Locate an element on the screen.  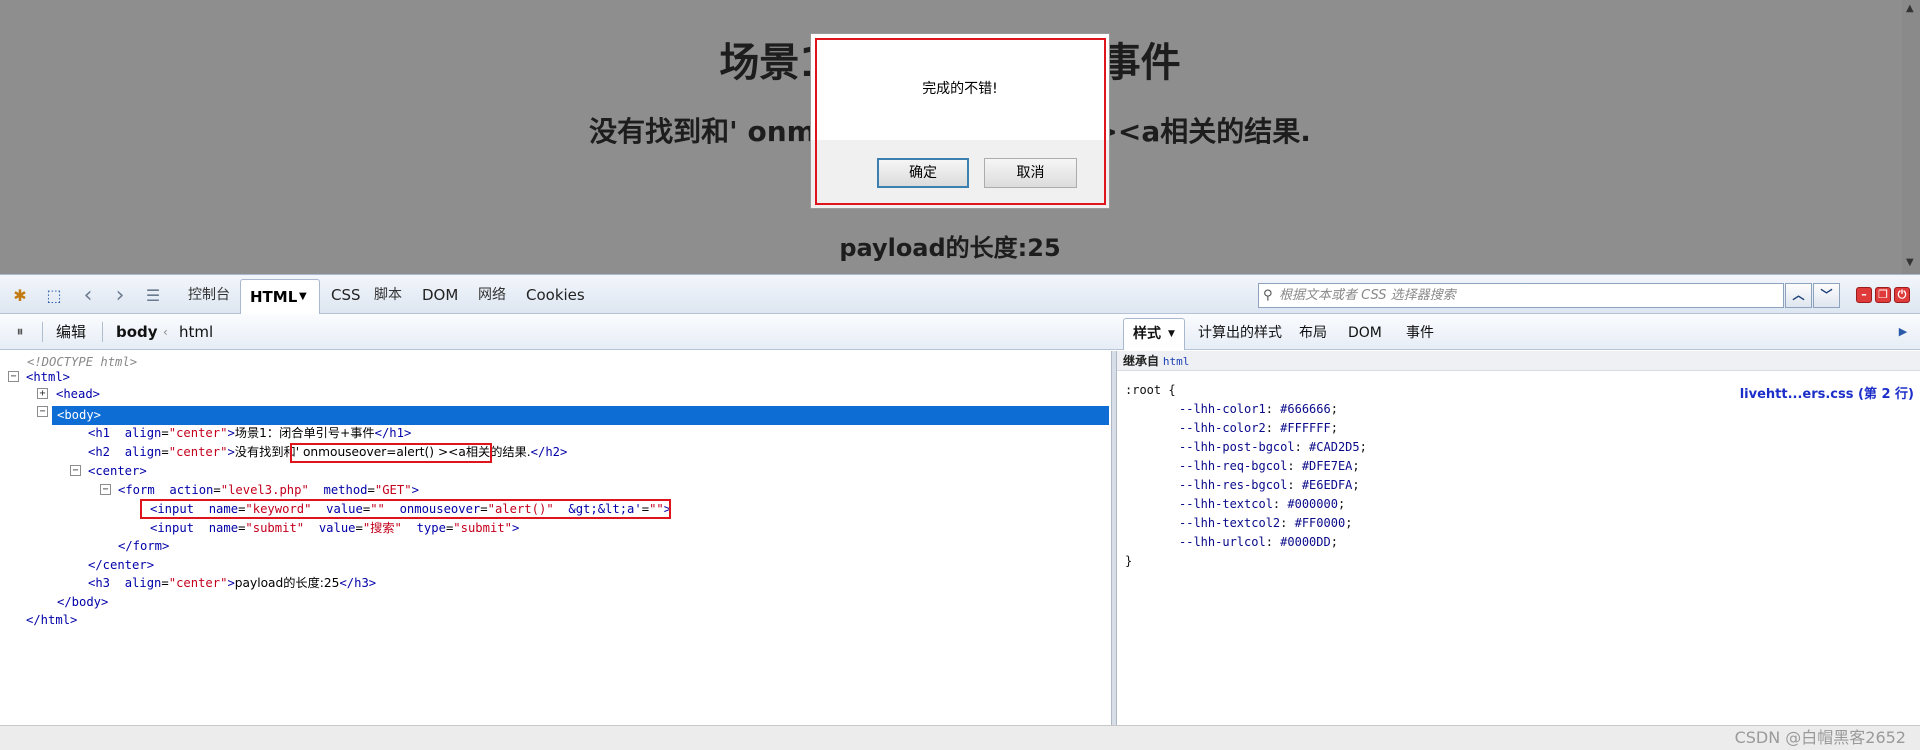
tag-h3-close: </h3> is located at coordinates (358, 583).